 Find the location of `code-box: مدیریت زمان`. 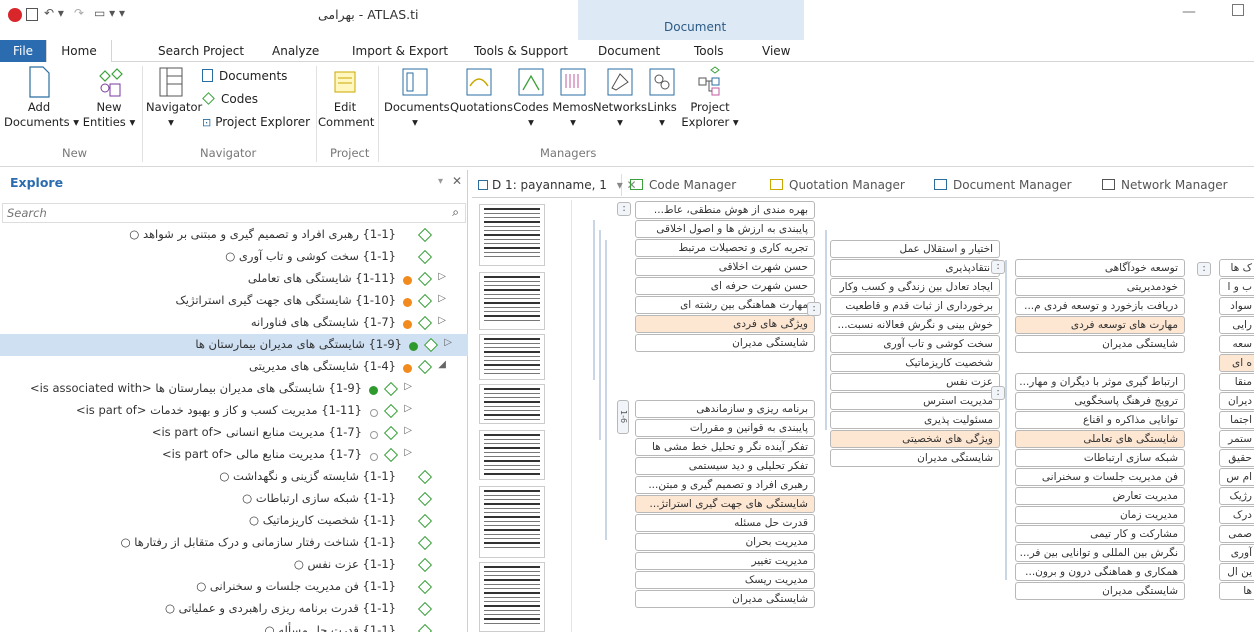

code-box: مدیریت زمان is located at coordinates (1100, 515).